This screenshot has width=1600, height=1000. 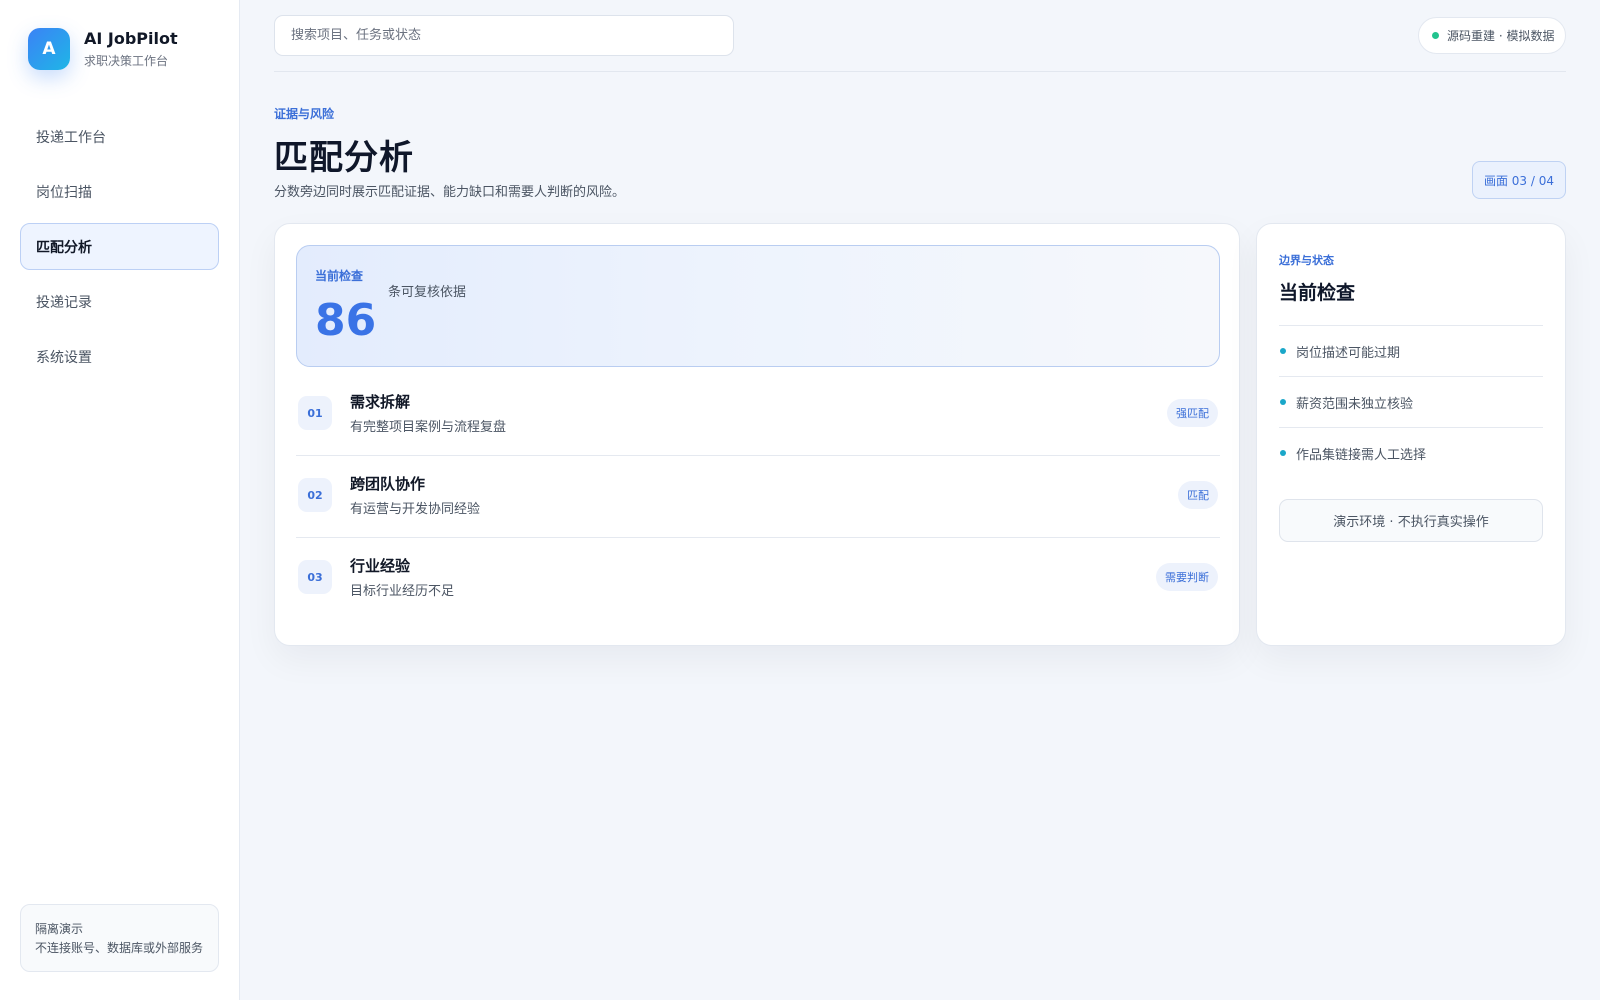 I want to click on risk-list: 岗位描述可能过期 薪资范围未独立核验 作品集链接需人工选择, so click(x=1411, y=401).